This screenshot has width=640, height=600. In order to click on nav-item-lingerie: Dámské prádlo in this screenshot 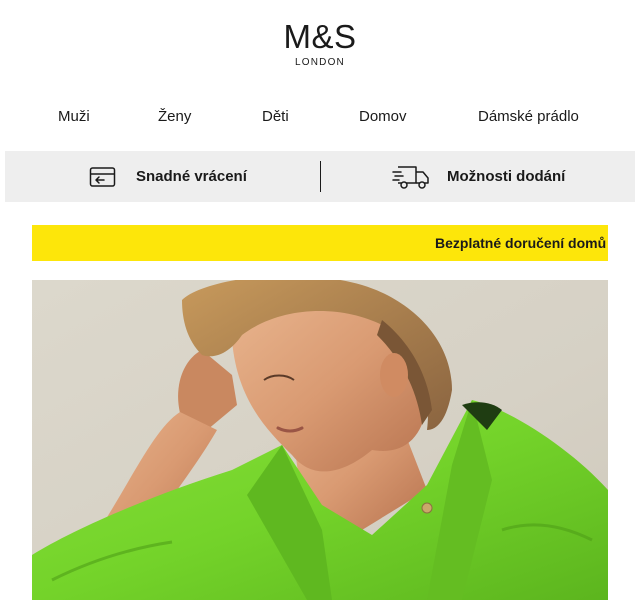, I will do `click(528, 116)`.